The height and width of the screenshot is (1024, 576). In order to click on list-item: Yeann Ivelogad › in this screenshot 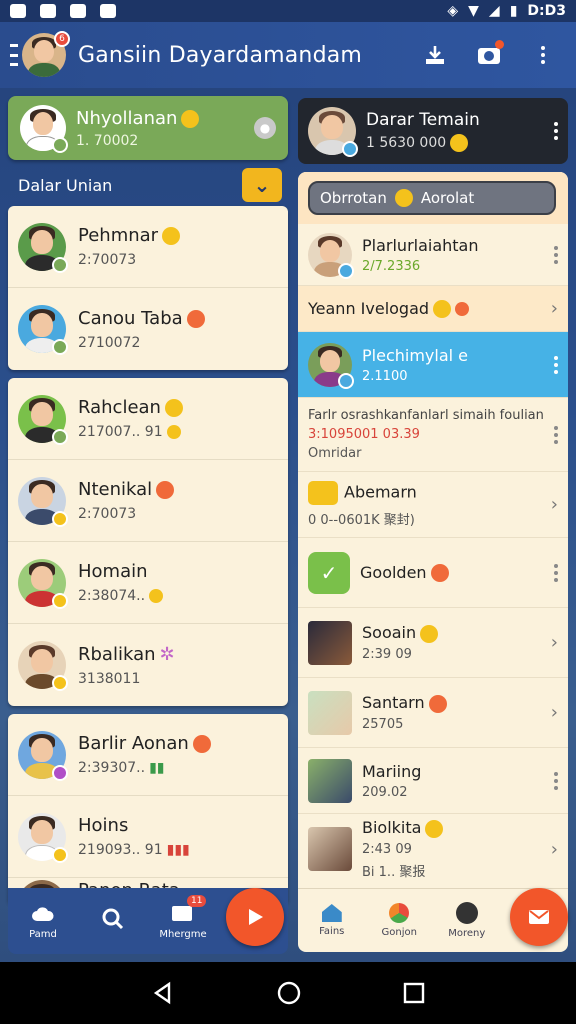, I will do `click(433, 309)`.